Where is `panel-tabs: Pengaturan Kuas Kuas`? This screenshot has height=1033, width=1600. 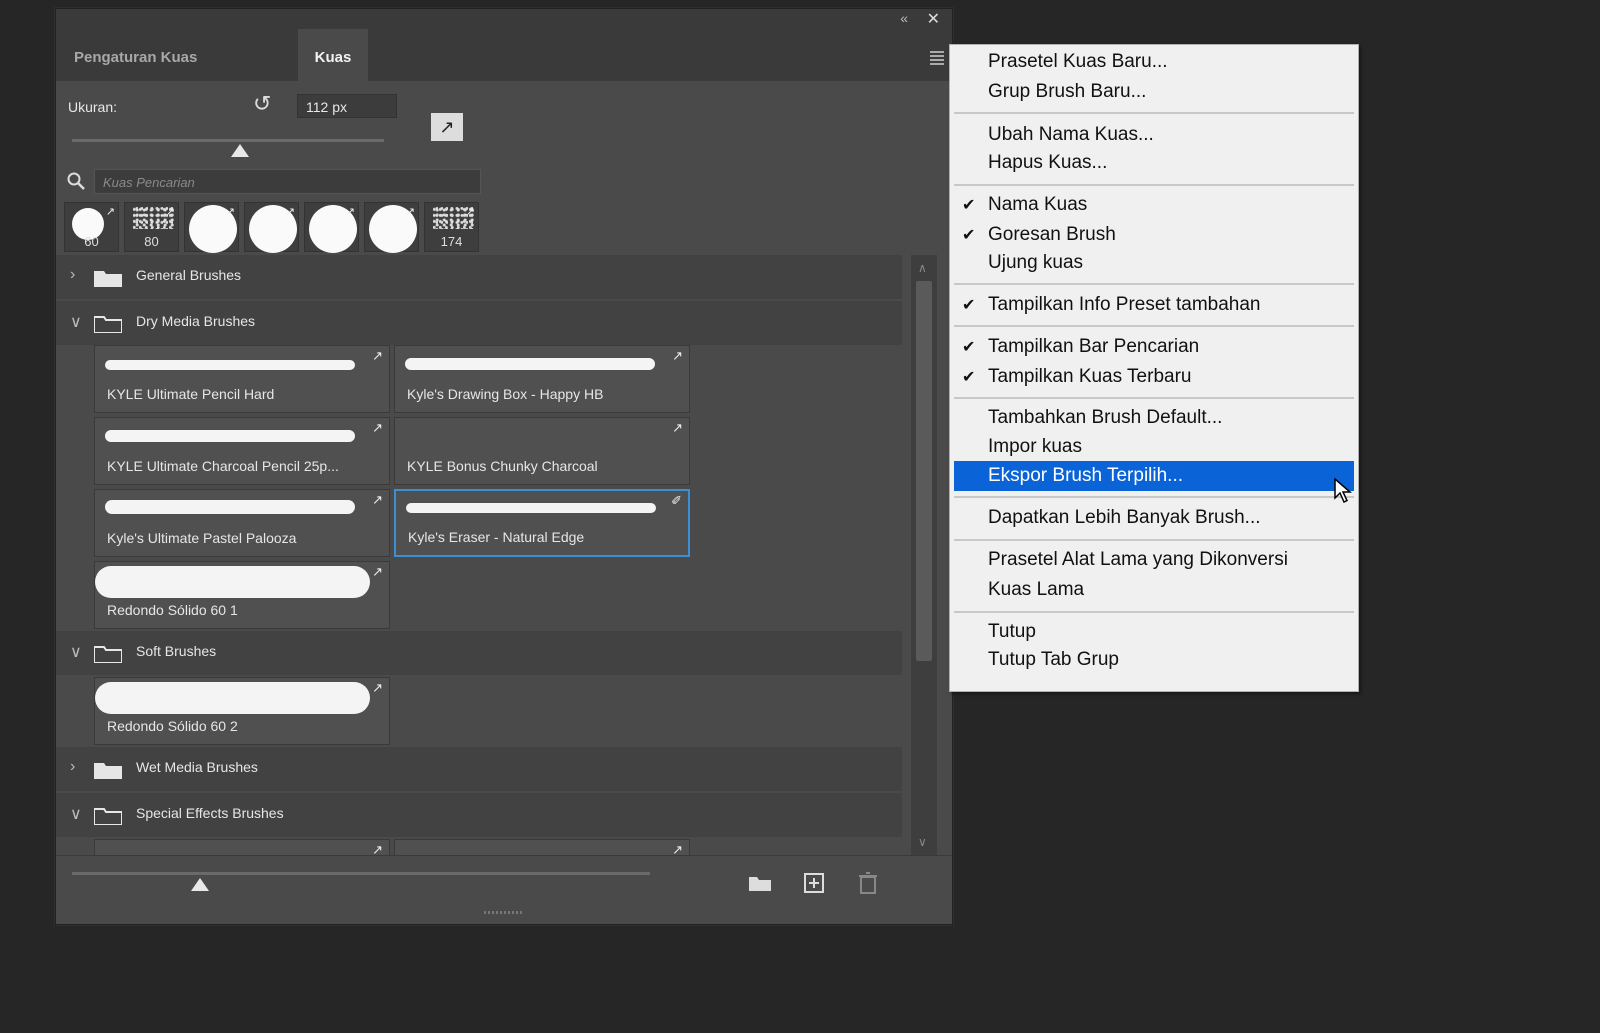
panel-tabs: Pengaturan Kuas Kuas is located at coordinates (504, 55).